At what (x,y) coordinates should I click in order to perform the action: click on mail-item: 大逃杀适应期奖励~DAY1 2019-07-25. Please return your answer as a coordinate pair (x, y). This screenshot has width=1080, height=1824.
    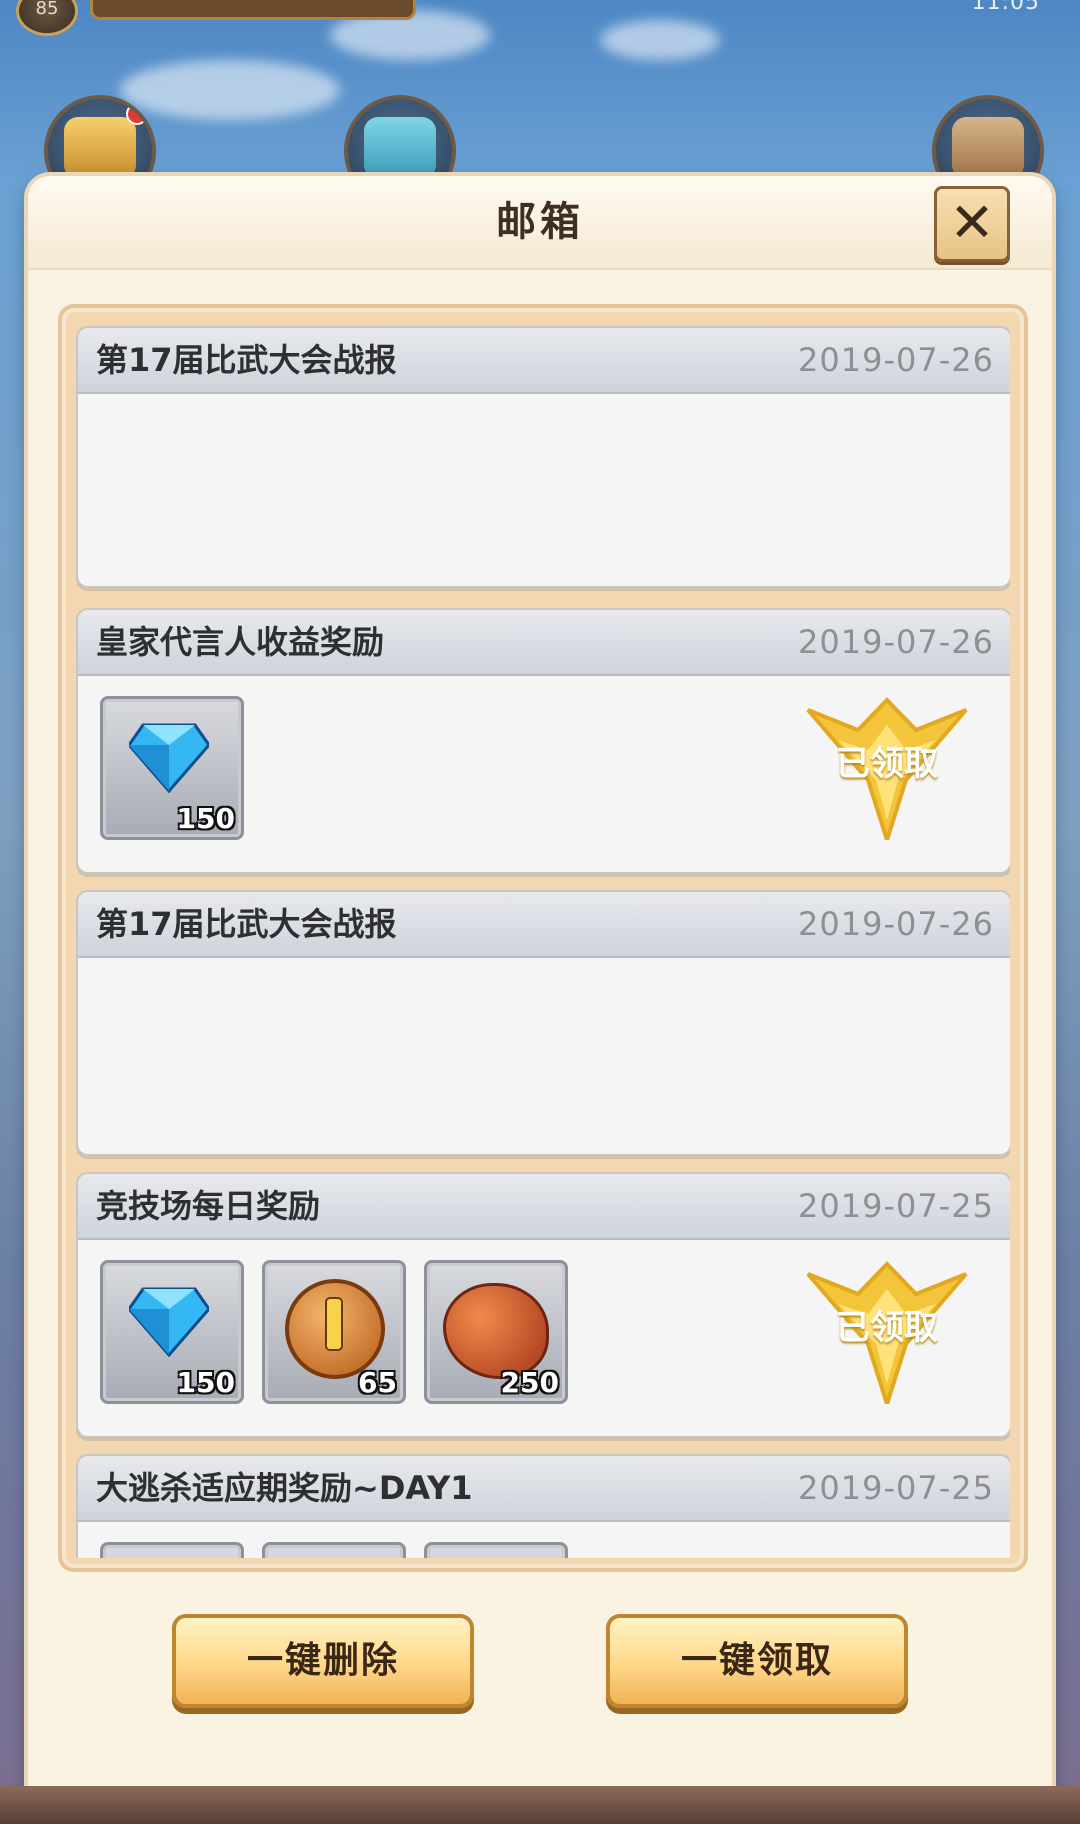
    Looking at the image, I should click on (543, 1506).